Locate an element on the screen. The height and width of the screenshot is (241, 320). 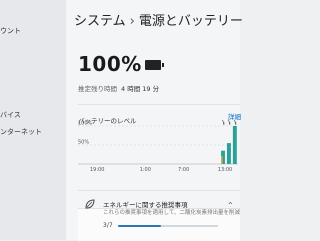
x-tick-label: 1:00 is located at coordinates (145, 170).